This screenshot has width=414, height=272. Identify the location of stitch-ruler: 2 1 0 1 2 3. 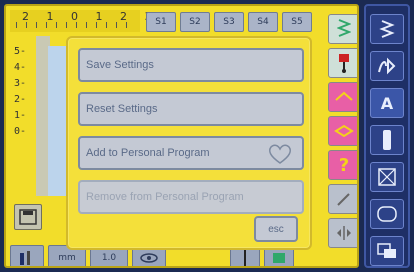
(80, 21).